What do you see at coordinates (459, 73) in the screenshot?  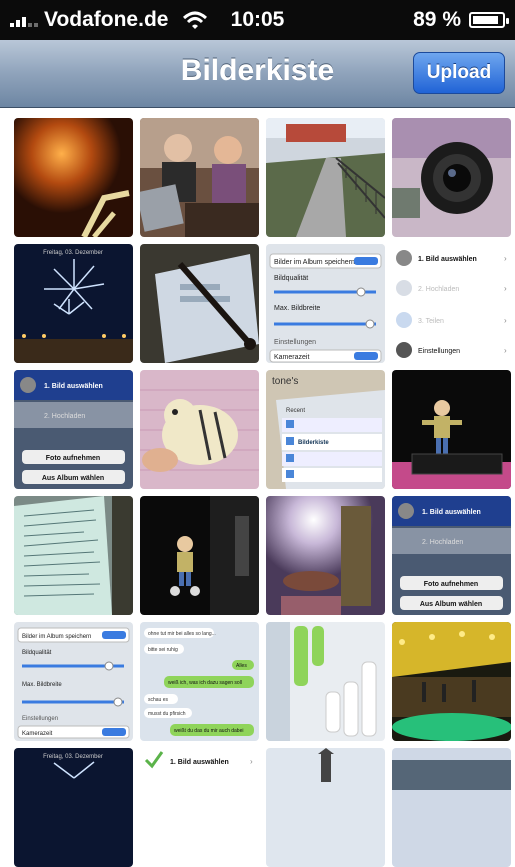 I see `upload-button: Upload` at bounding box center [459, 73].